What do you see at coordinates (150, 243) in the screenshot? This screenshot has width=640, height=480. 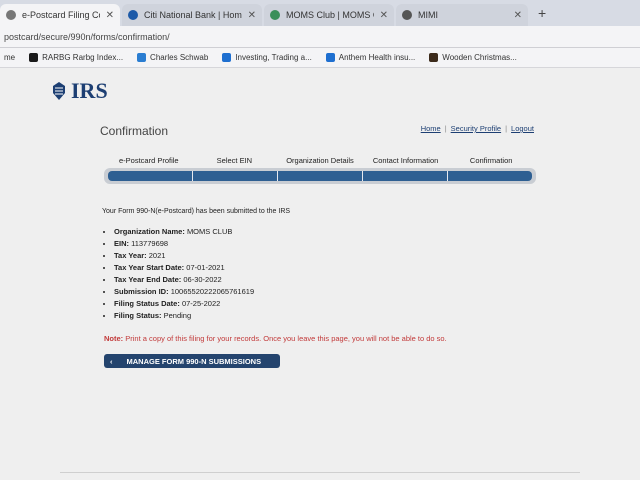 I see `detail-value: 113779698` at bounding box center [150, 243].